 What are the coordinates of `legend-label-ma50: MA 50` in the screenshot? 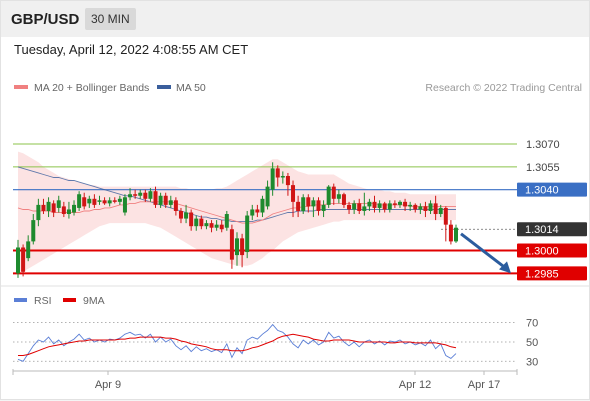 It's located at (191, 88).